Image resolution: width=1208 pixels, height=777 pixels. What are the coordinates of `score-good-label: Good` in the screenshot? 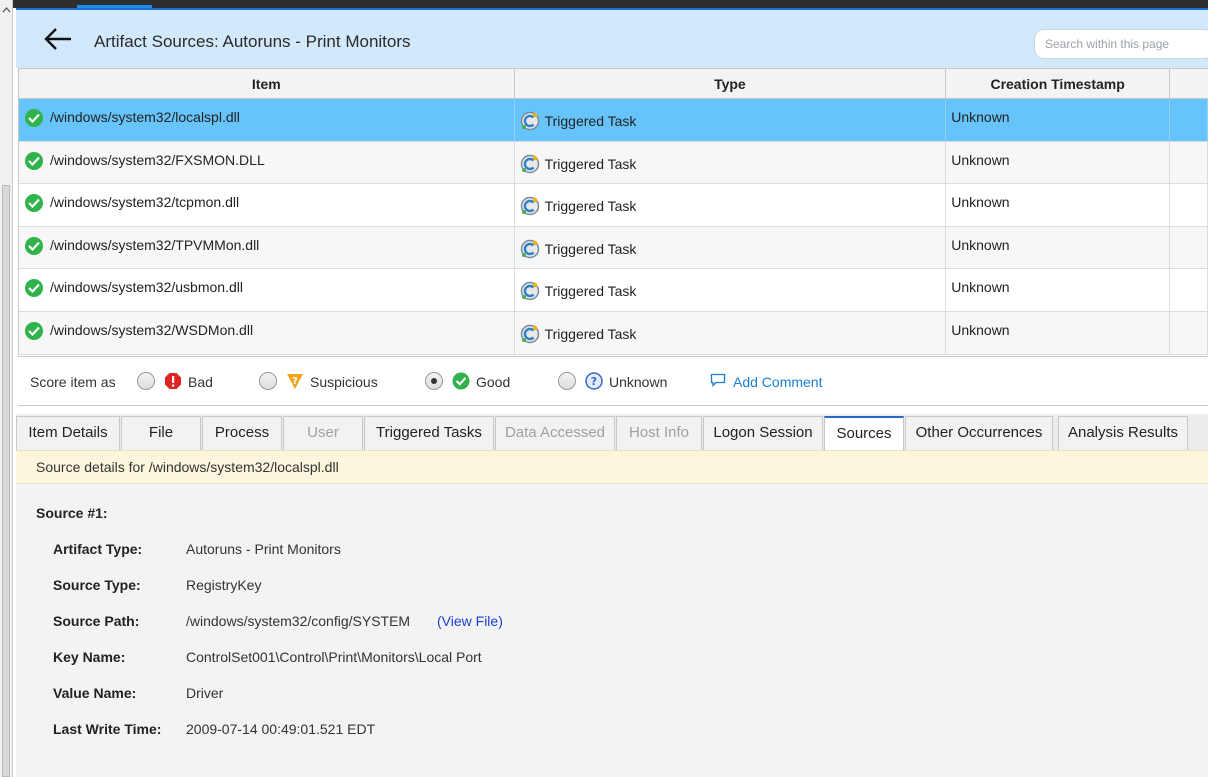 It's located at (493, 382).